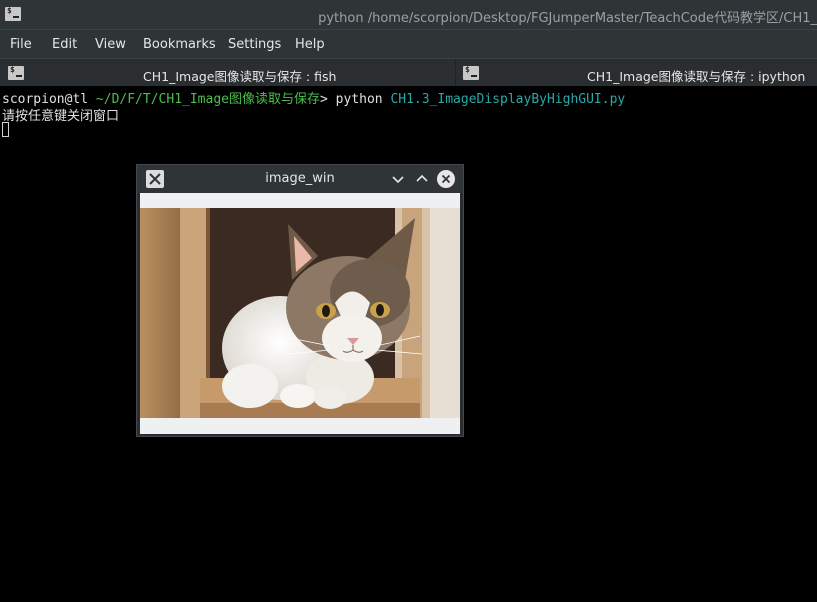  Describe the element at coordinates (254, 44) in the screenshot. I see `menu-settings: Settings` at that location.